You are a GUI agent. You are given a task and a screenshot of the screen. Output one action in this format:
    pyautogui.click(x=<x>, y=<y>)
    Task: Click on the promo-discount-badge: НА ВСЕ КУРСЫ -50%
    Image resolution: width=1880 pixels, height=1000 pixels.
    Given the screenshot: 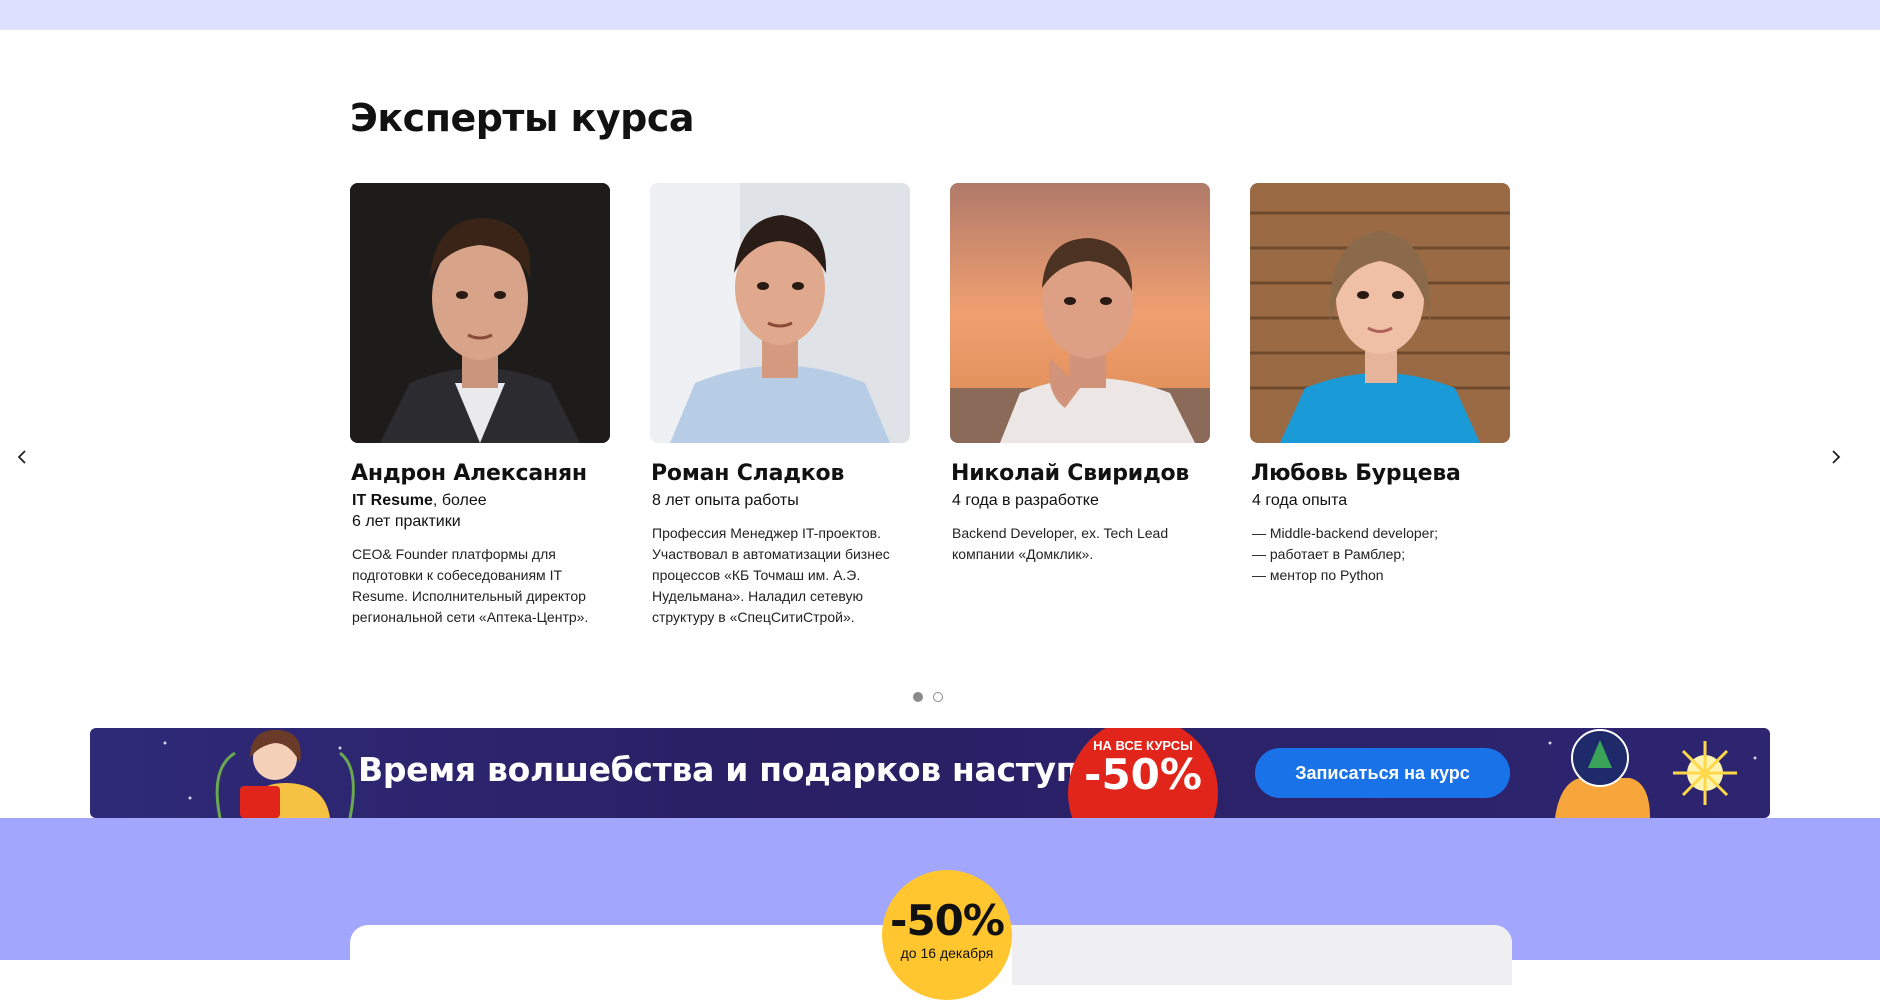 What is the action you would take?
    pyautogui.click(x=1143, y=773)
    